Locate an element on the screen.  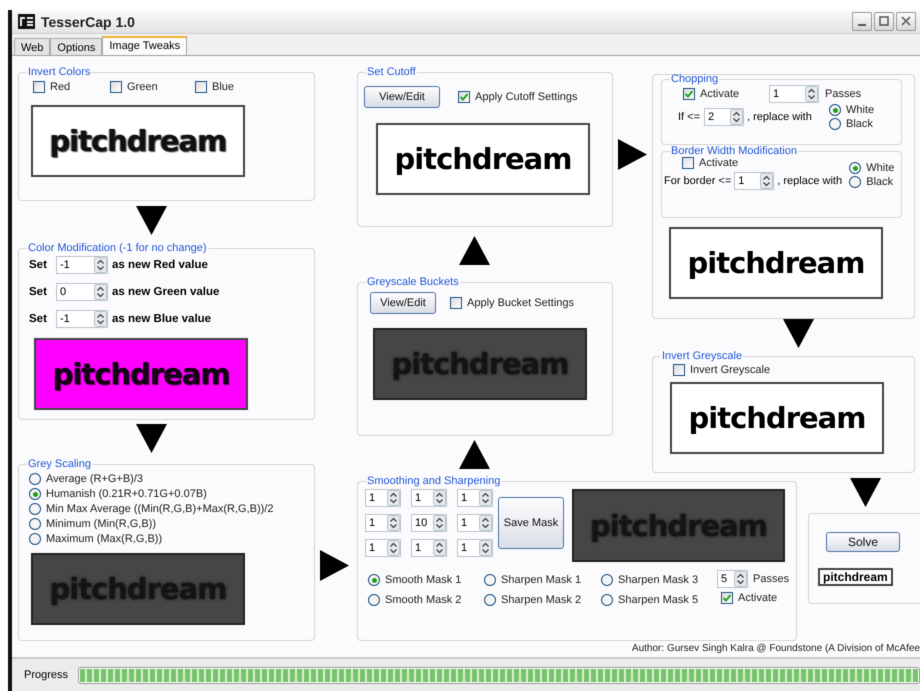
group-title: Color Modification (-1 for no change) is located at coordinates (117, 248).